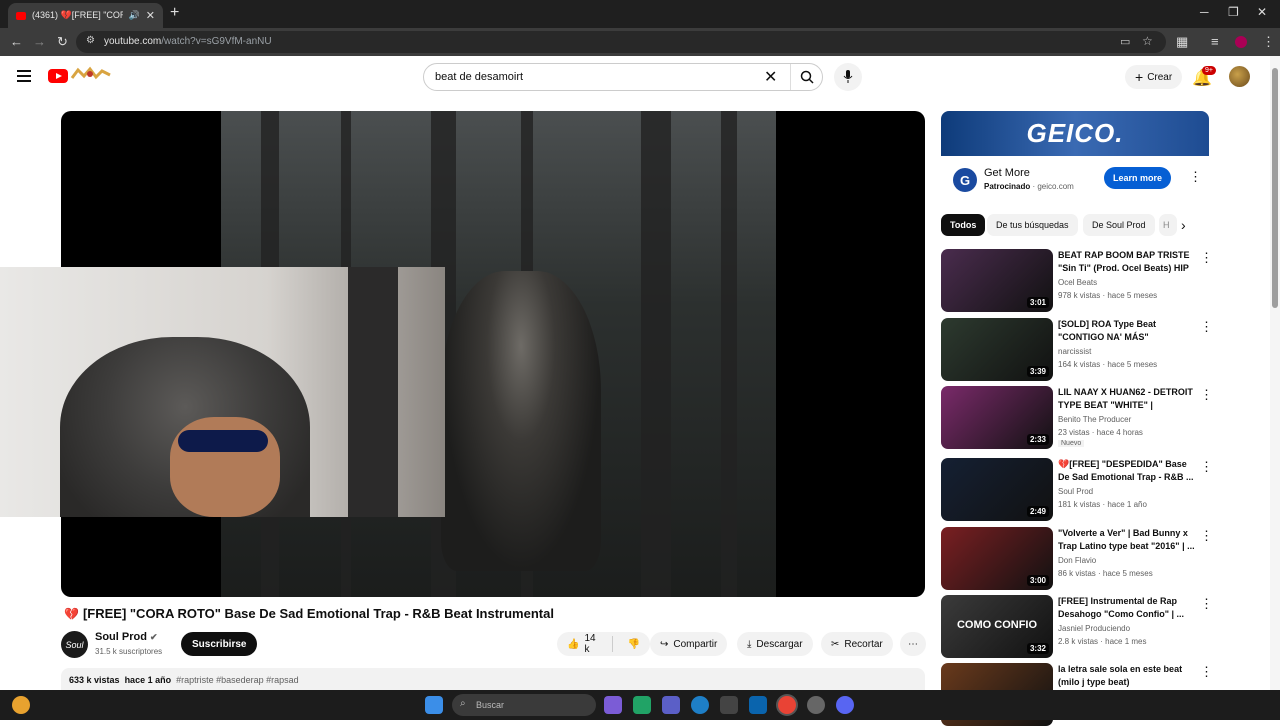  I want to click on maximize-icon: ❐, so click(1233, 12).